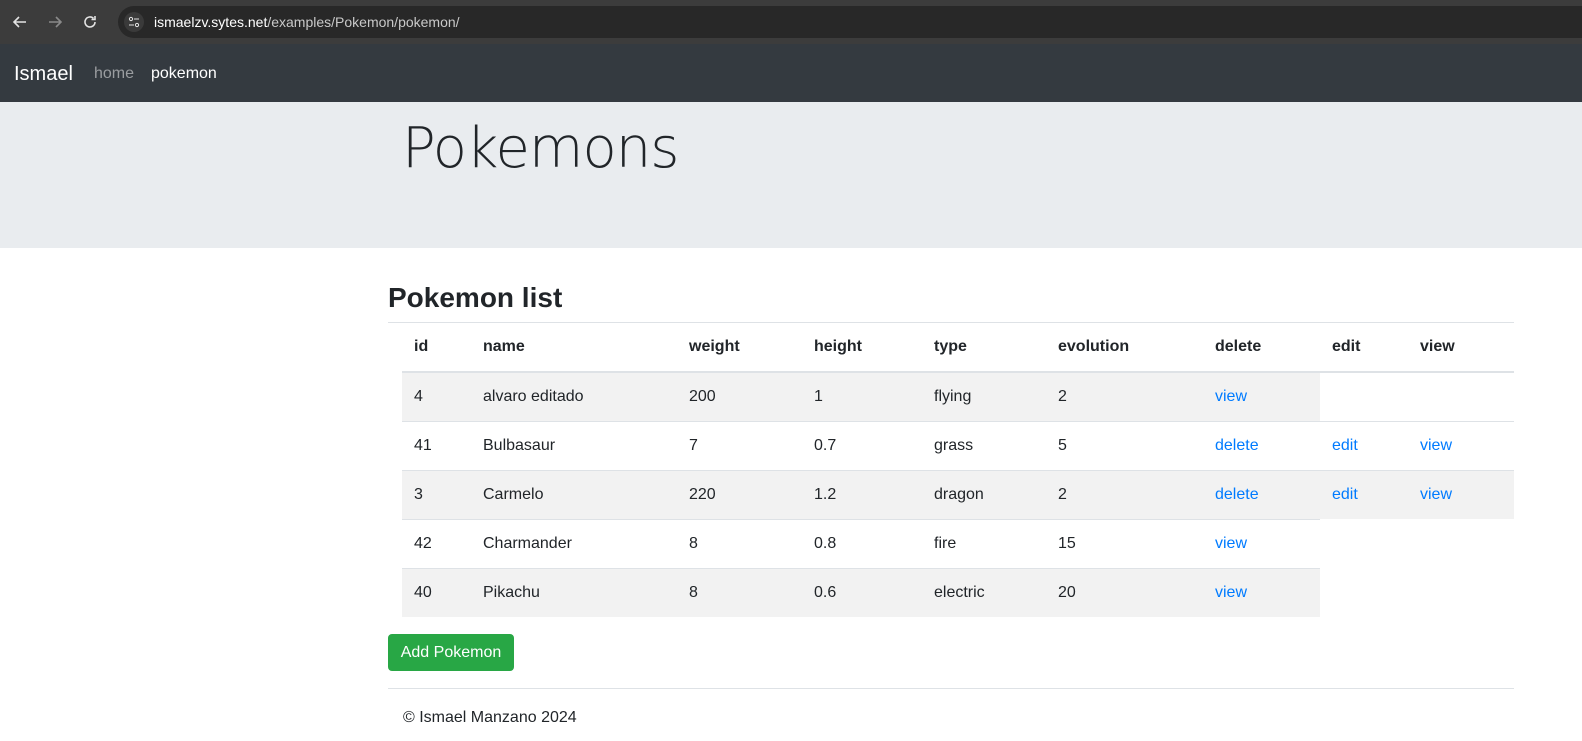  Describe the element at coordinates (984, 396) in the screenshot. I see `cell-type: flying` at that location.